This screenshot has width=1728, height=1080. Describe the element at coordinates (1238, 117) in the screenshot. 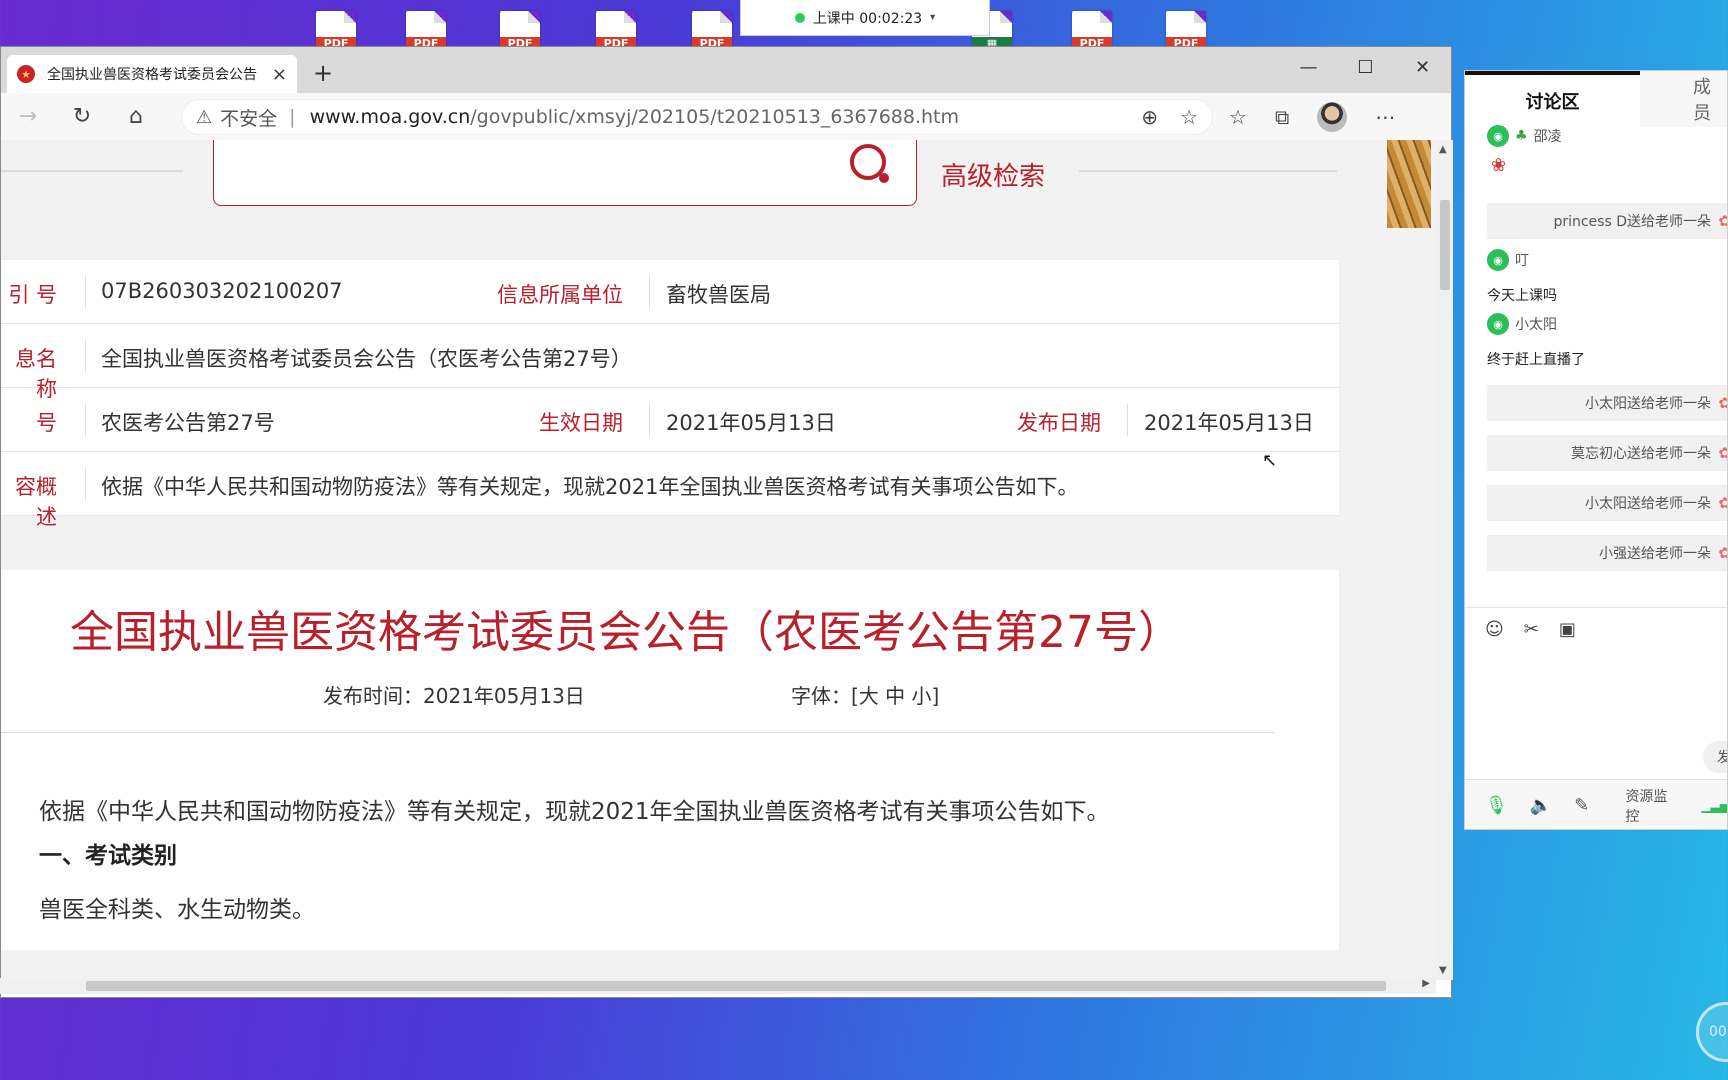

I see `favorites-icon: ☆` at that location.